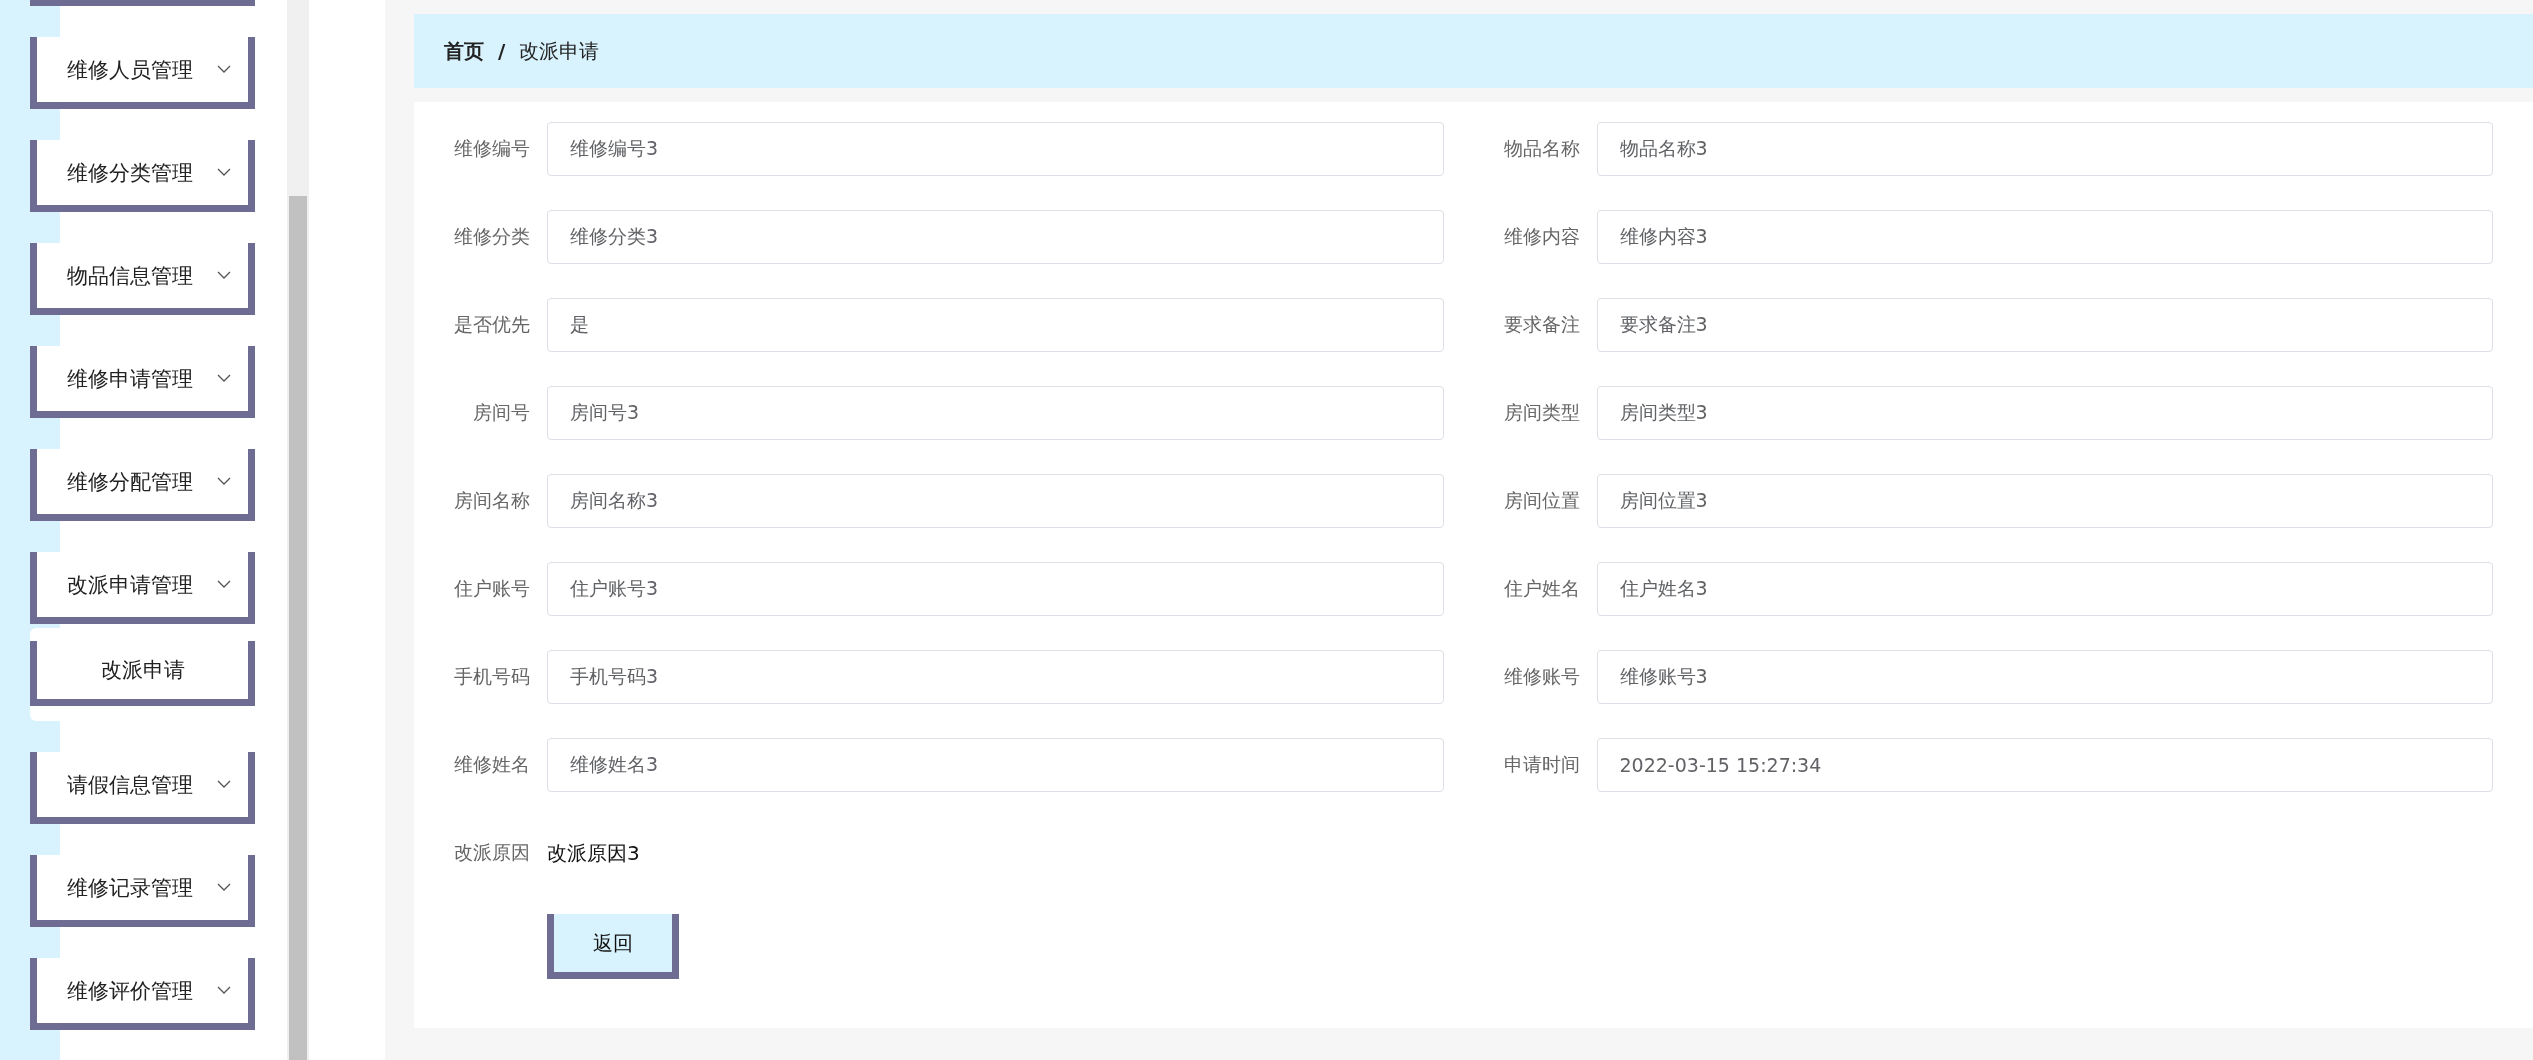 This screenshot has width=2533, height=1060. Describe the element at coordinates (995, 589) in the screenshot. I see `input-field: 住户账号3` at that location.